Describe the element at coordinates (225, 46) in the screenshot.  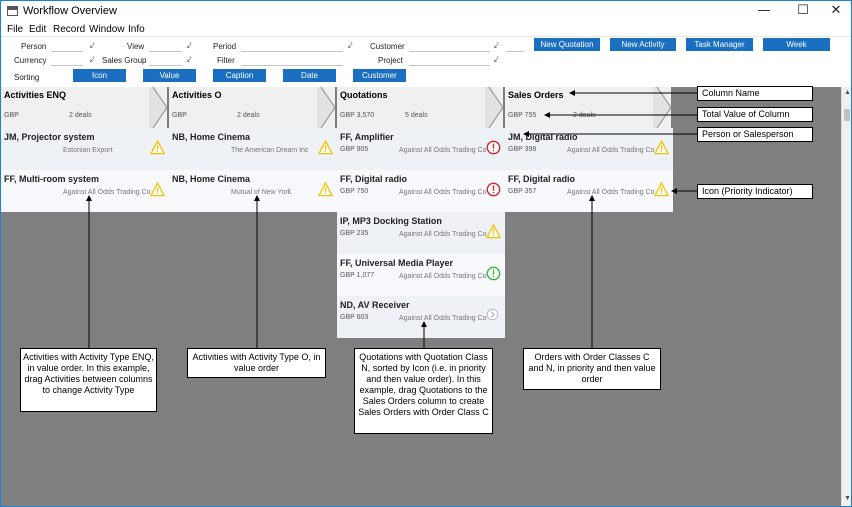
I see `period-label: Period` at that location.